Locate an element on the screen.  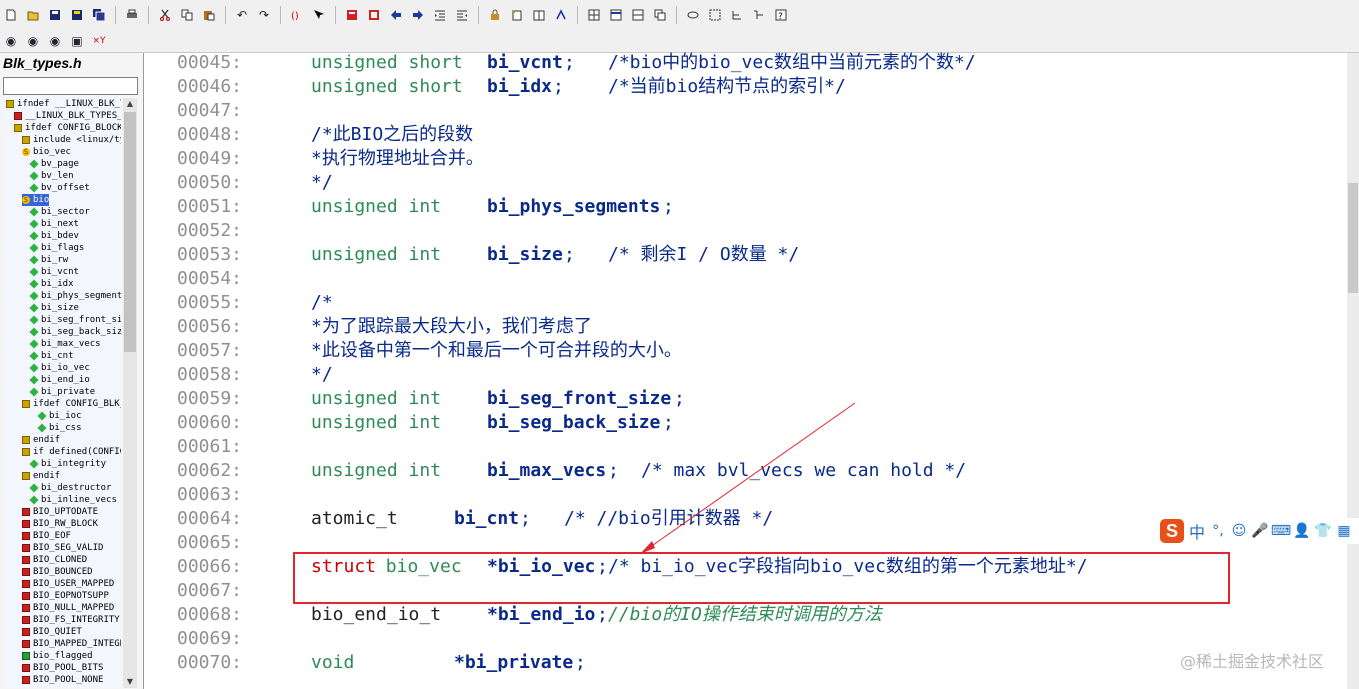
tree-item: BIO_EOF is located at coordinates (46, 536).